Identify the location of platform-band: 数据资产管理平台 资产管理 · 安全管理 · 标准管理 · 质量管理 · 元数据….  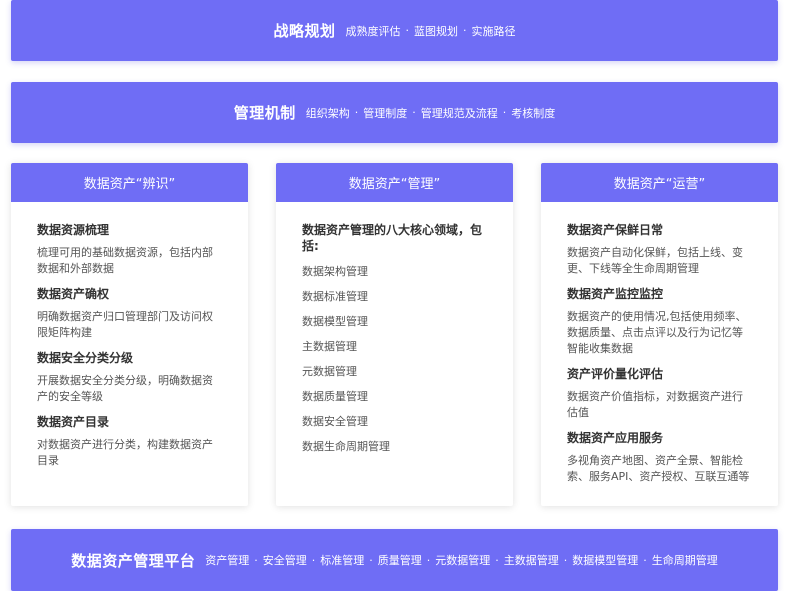
(394, 560).